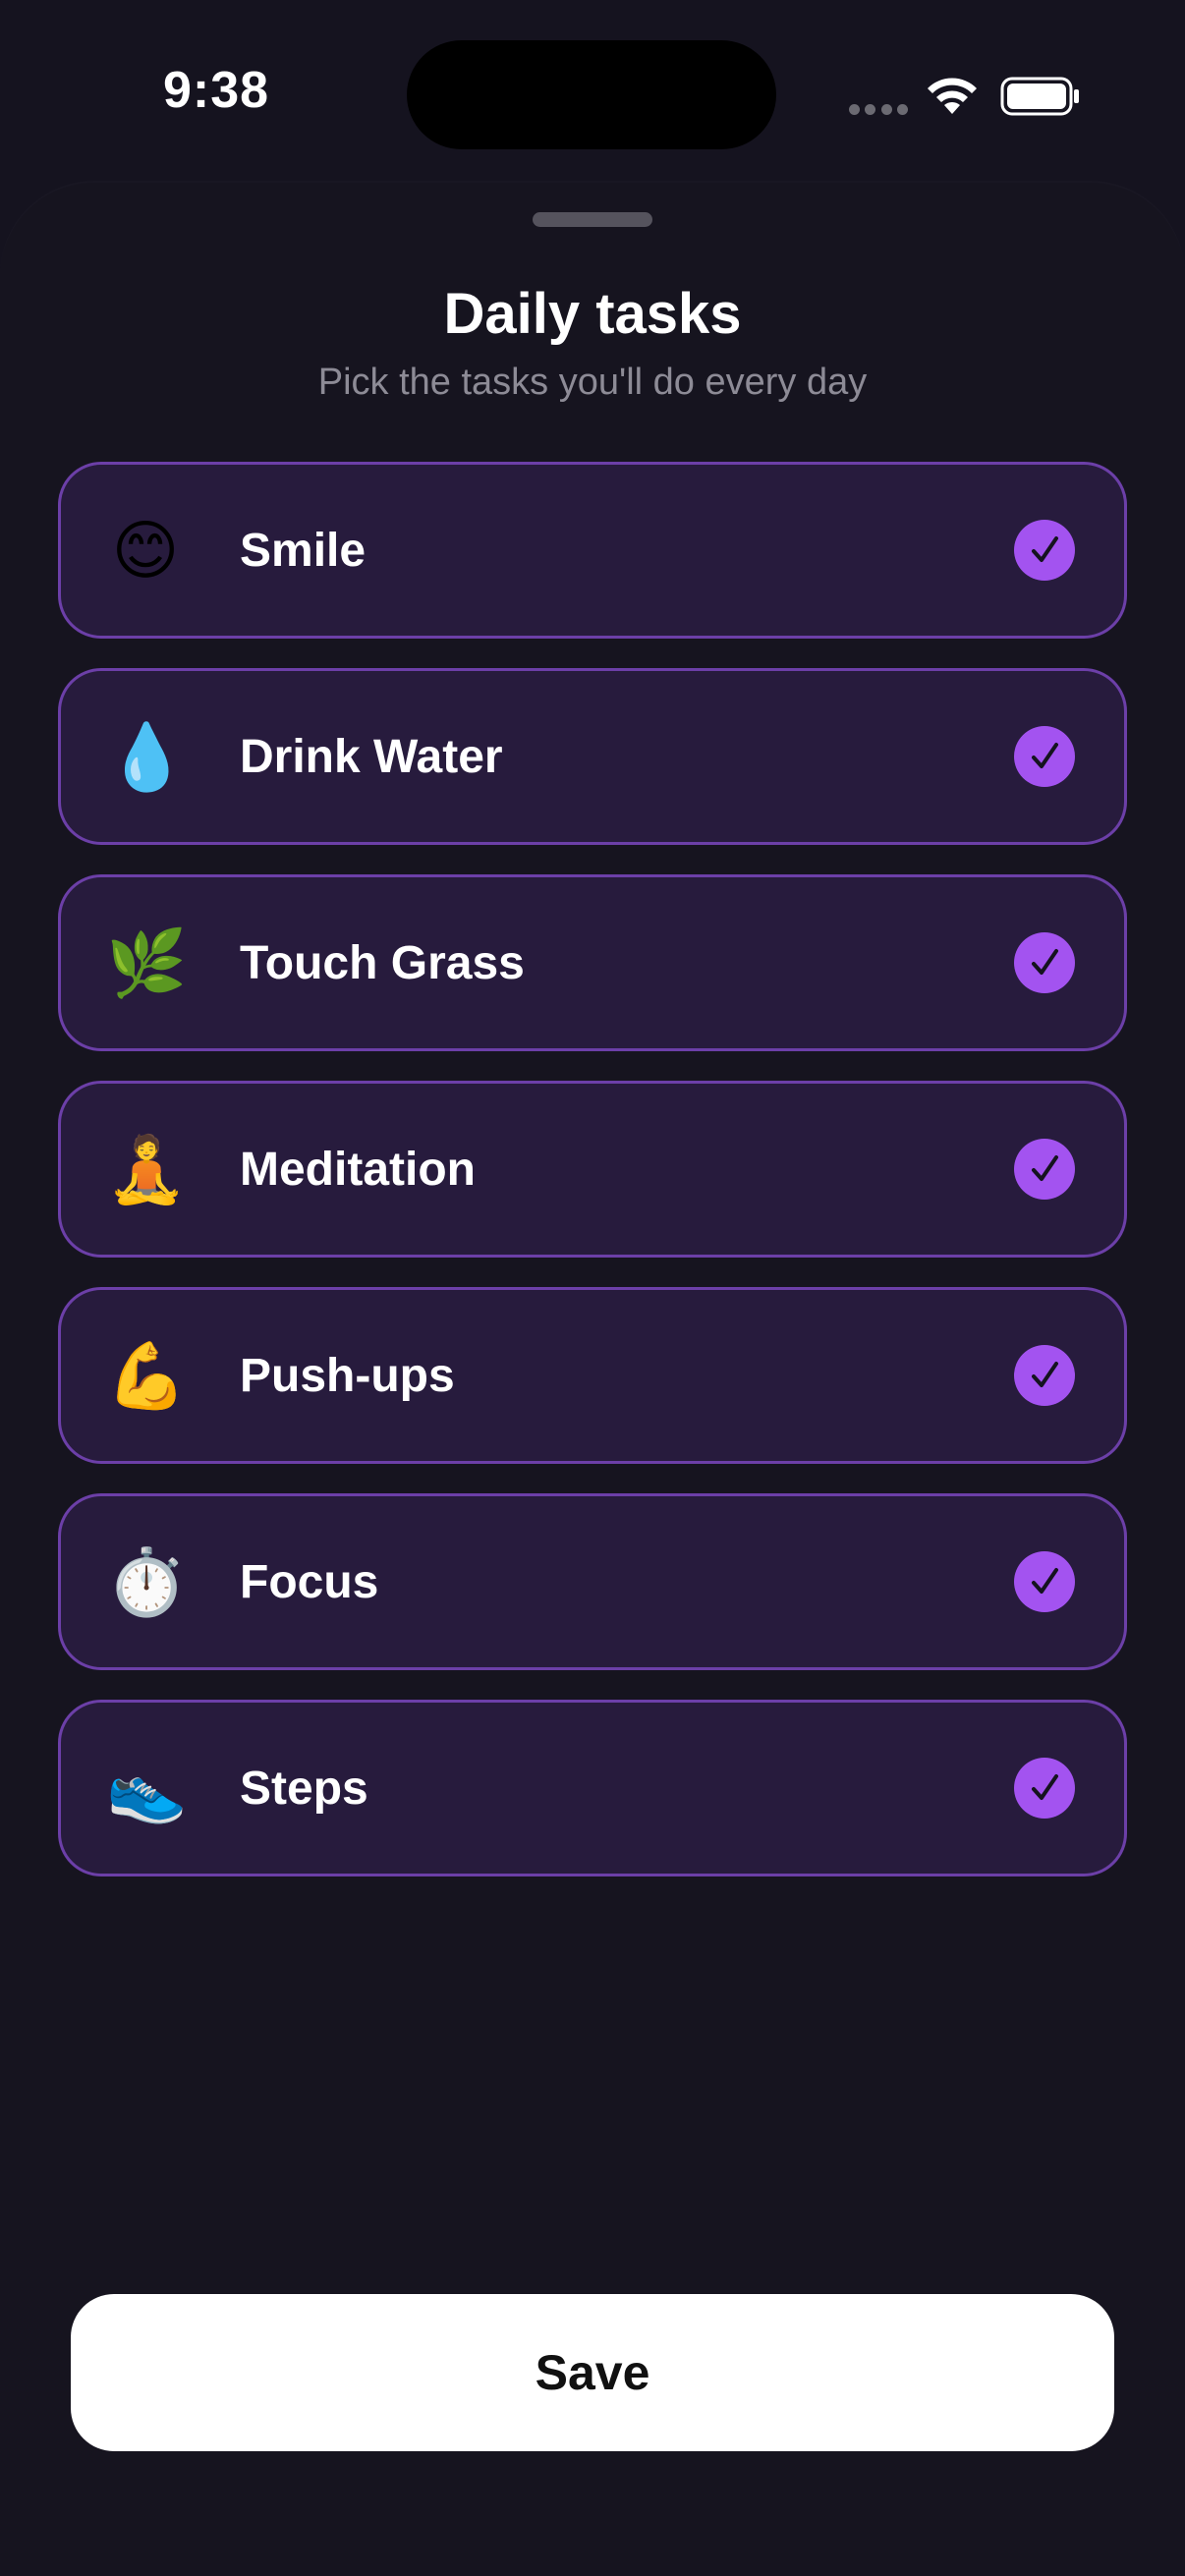 This screenshot has height=2576, width=1185. What do you see at coordinates (592, 314) in the screenshot?
I see `sheet-title: Daily tasks` at bounding box center [592, 314].